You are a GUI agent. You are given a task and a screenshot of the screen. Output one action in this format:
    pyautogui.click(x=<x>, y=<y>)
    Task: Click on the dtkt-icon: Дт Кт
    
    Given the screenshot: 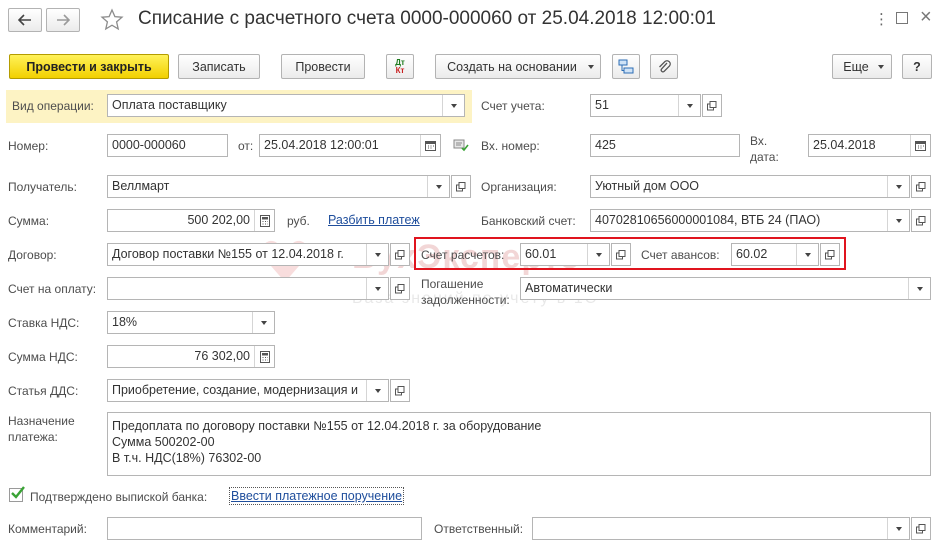 What is the action you would take?
    pyautogui.click(x=400, y=66)
    